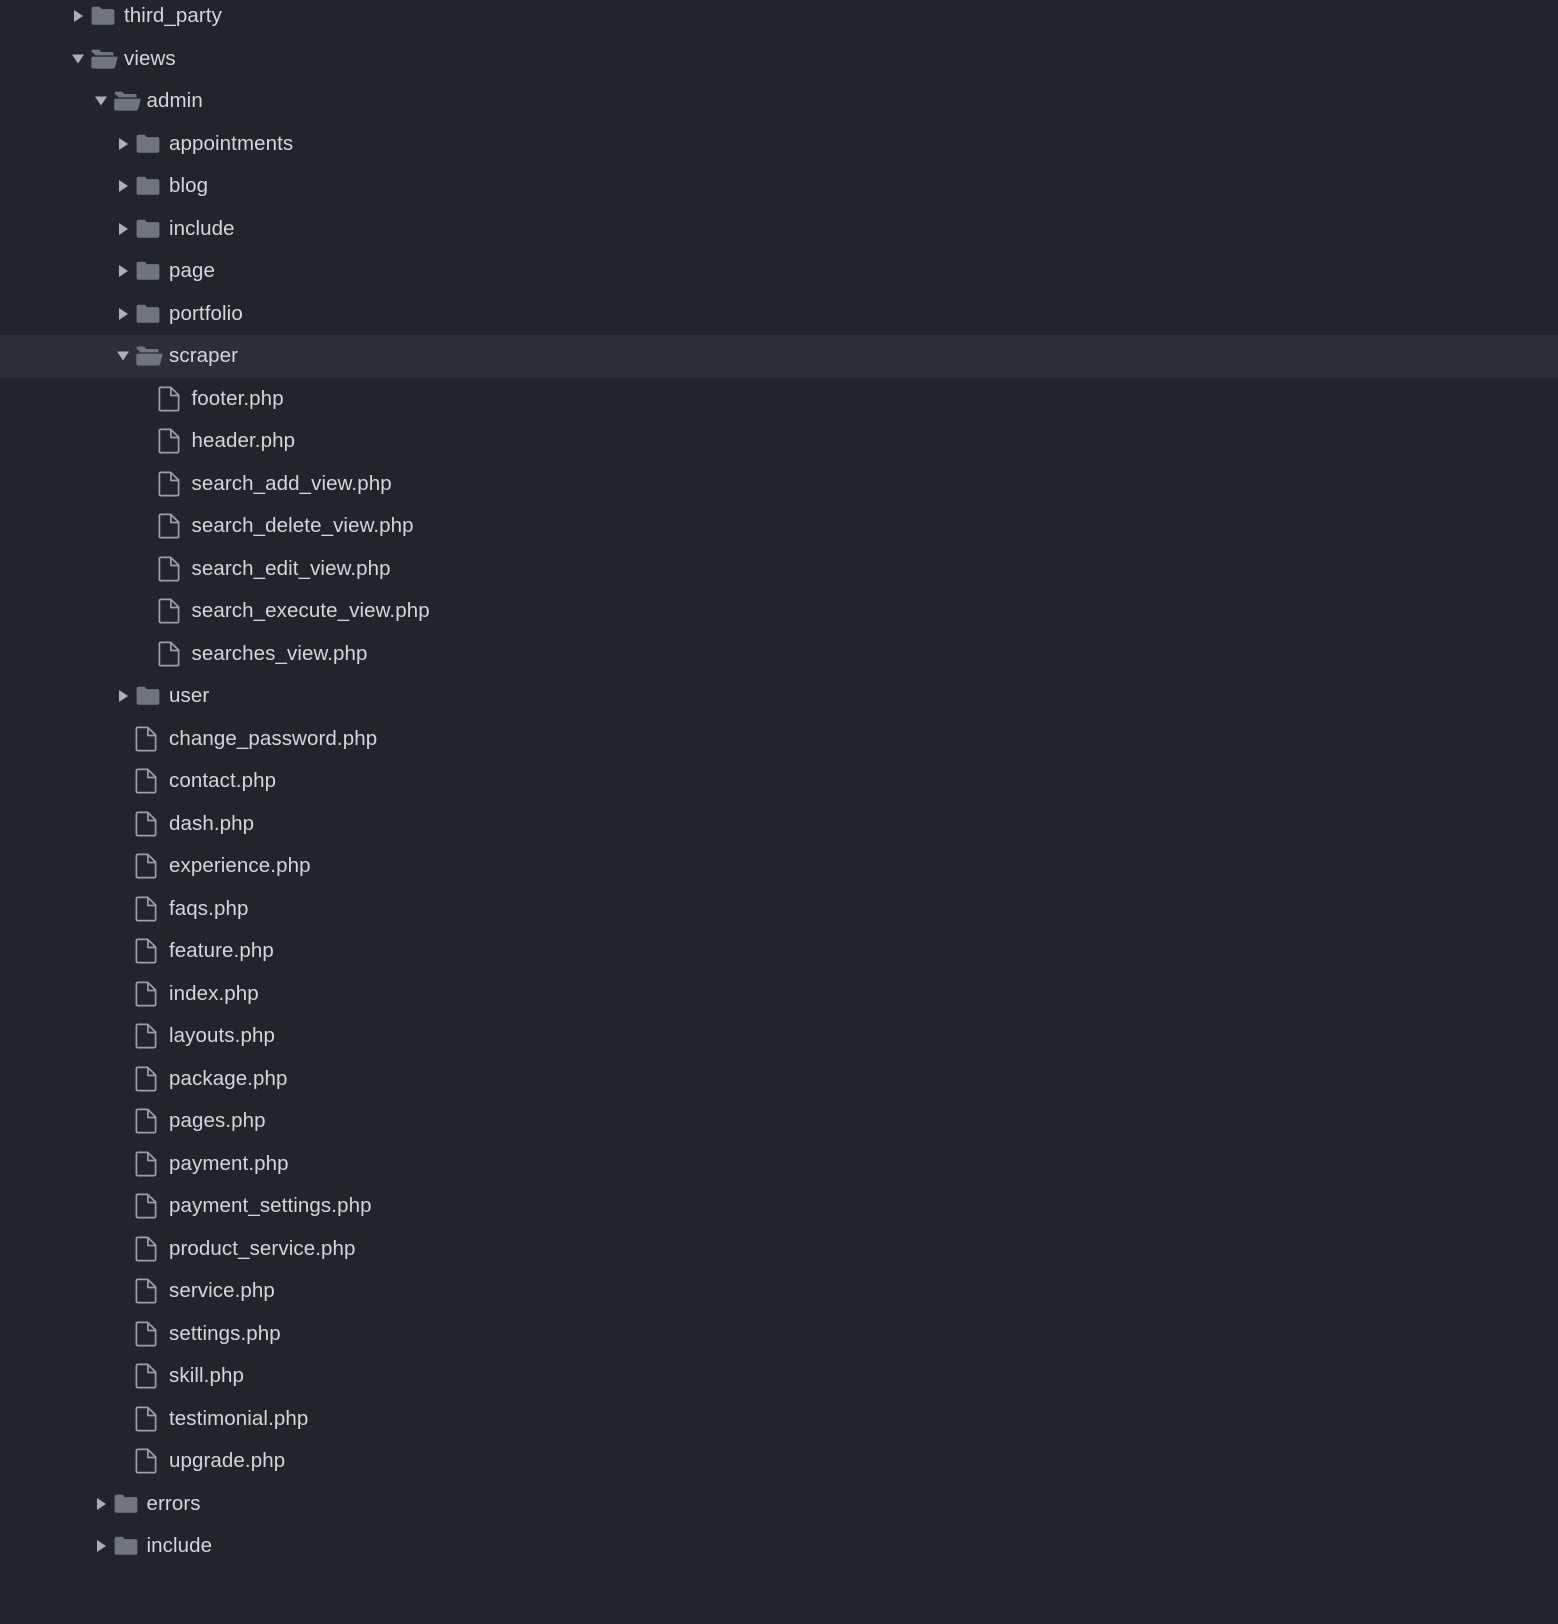 Image resolution: width=1558 pixels, height=1624 pixels. Describe the element at coordinates (222, 1290) in the screenshot. I see `tree-file-label: service.php` at that location.